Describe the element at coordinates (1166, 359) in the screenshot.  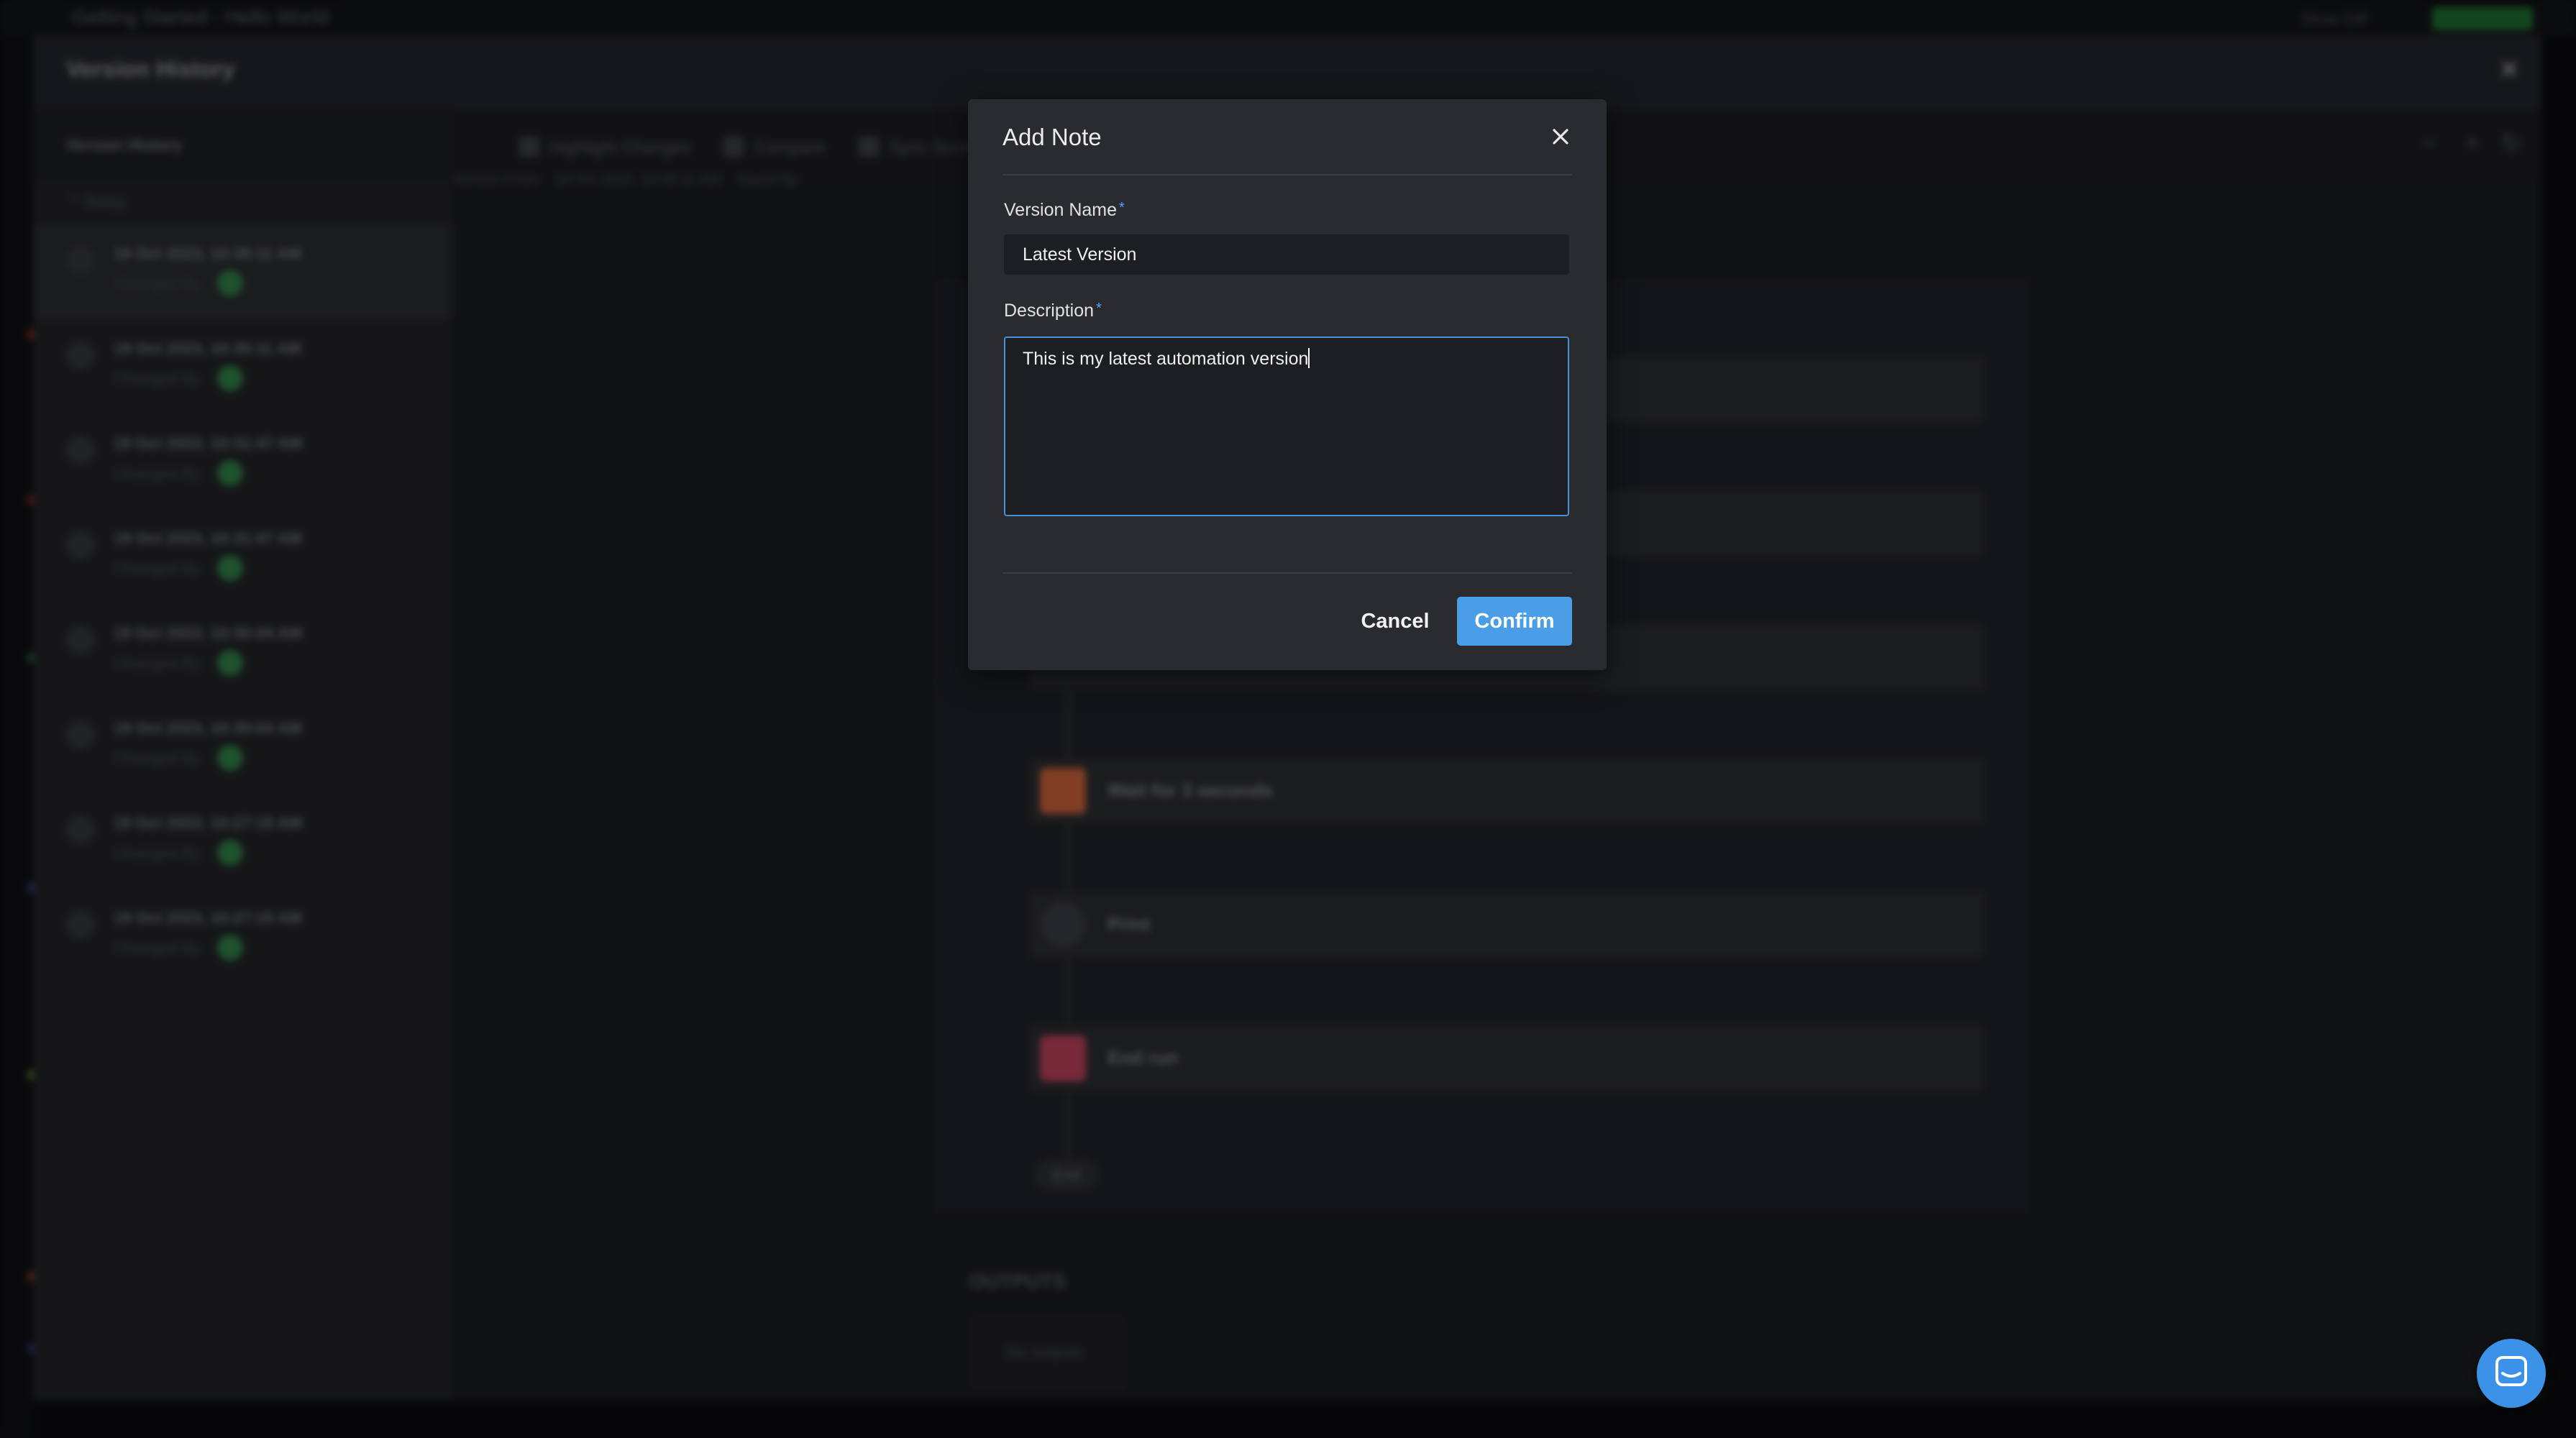
I see `description-text: This is my latest automation version` at that location.